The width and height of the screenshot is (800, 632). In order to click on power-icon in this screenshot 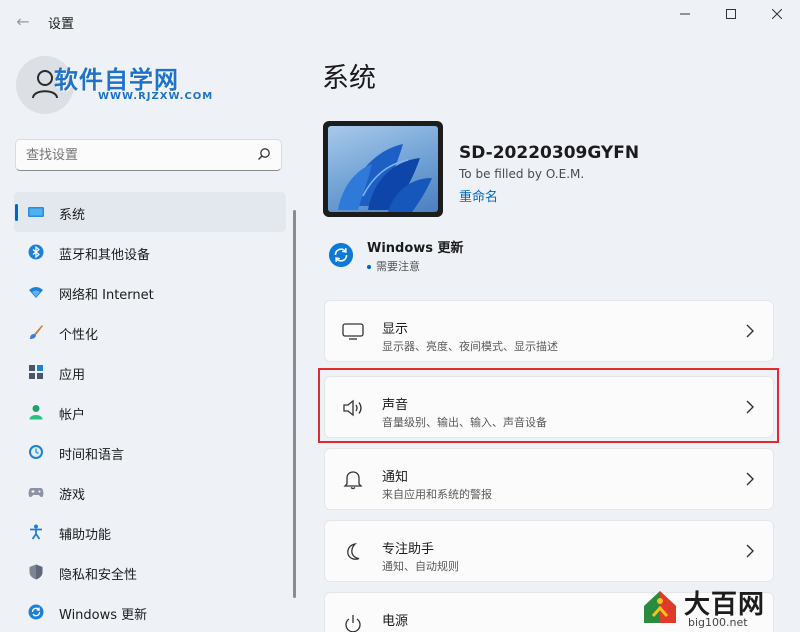, I will do `click(353, 623)`.